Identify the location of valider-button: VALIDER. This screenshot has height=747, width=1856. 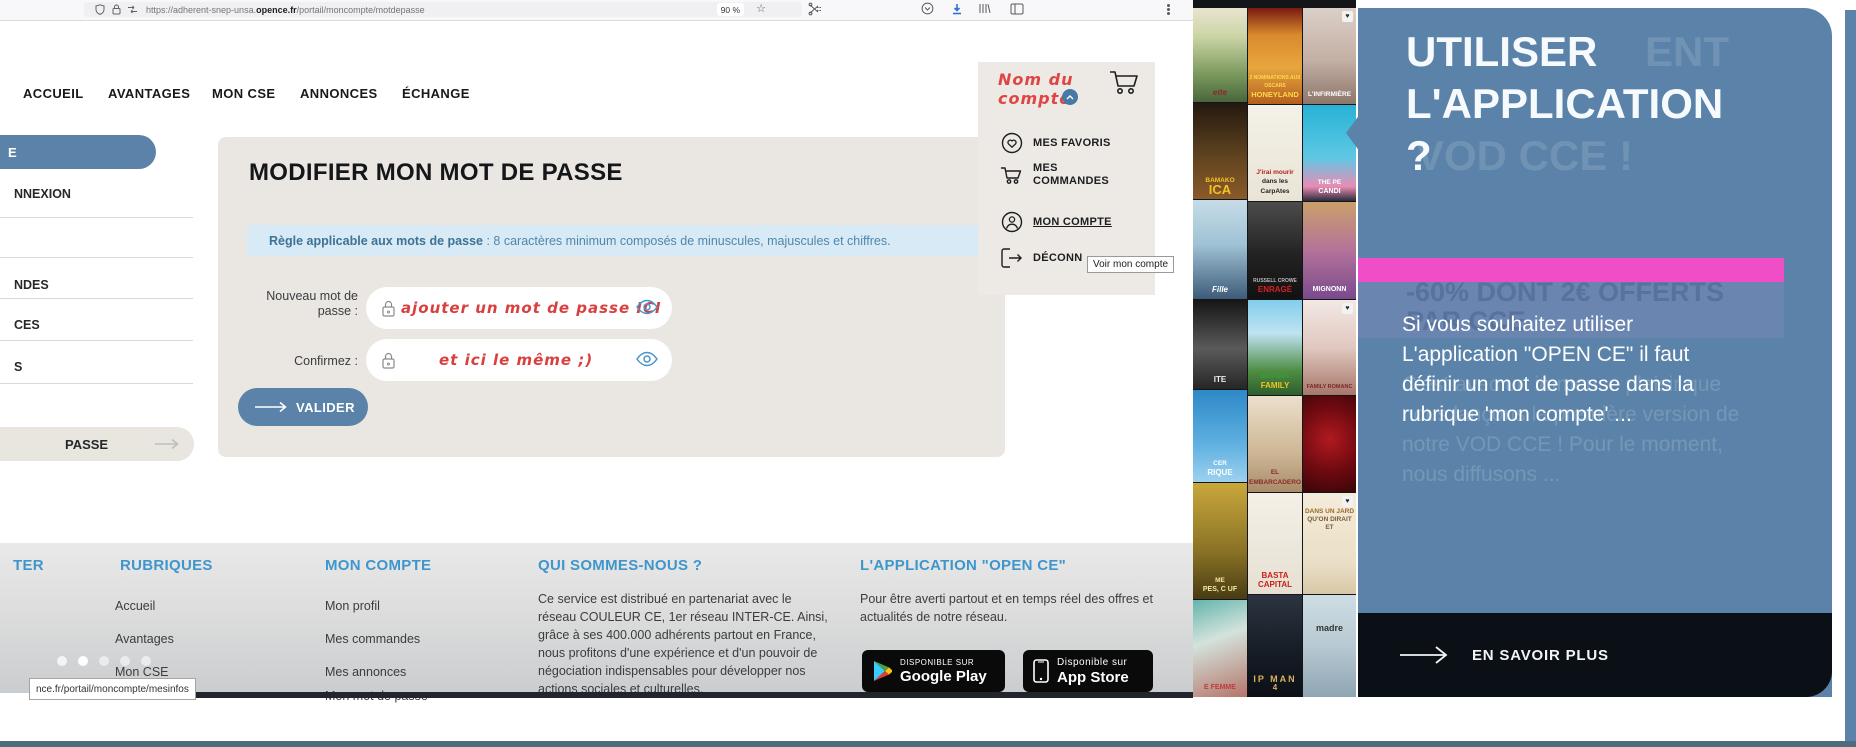
(303, 407).